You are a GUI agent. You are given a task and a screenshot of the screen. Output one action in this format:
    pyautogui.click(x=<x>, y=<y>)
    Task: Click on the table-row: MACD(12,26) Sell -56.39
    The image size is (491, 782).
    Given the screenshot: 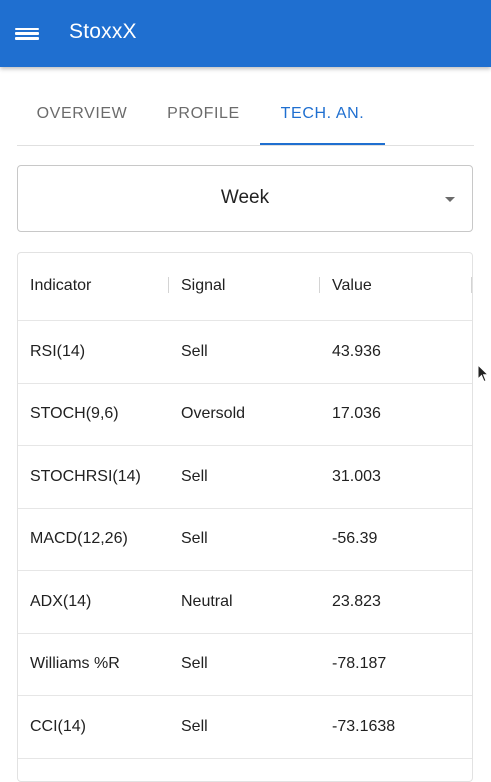 What is the action you would take?
    pyautogui.click(x=245, y=540)
    